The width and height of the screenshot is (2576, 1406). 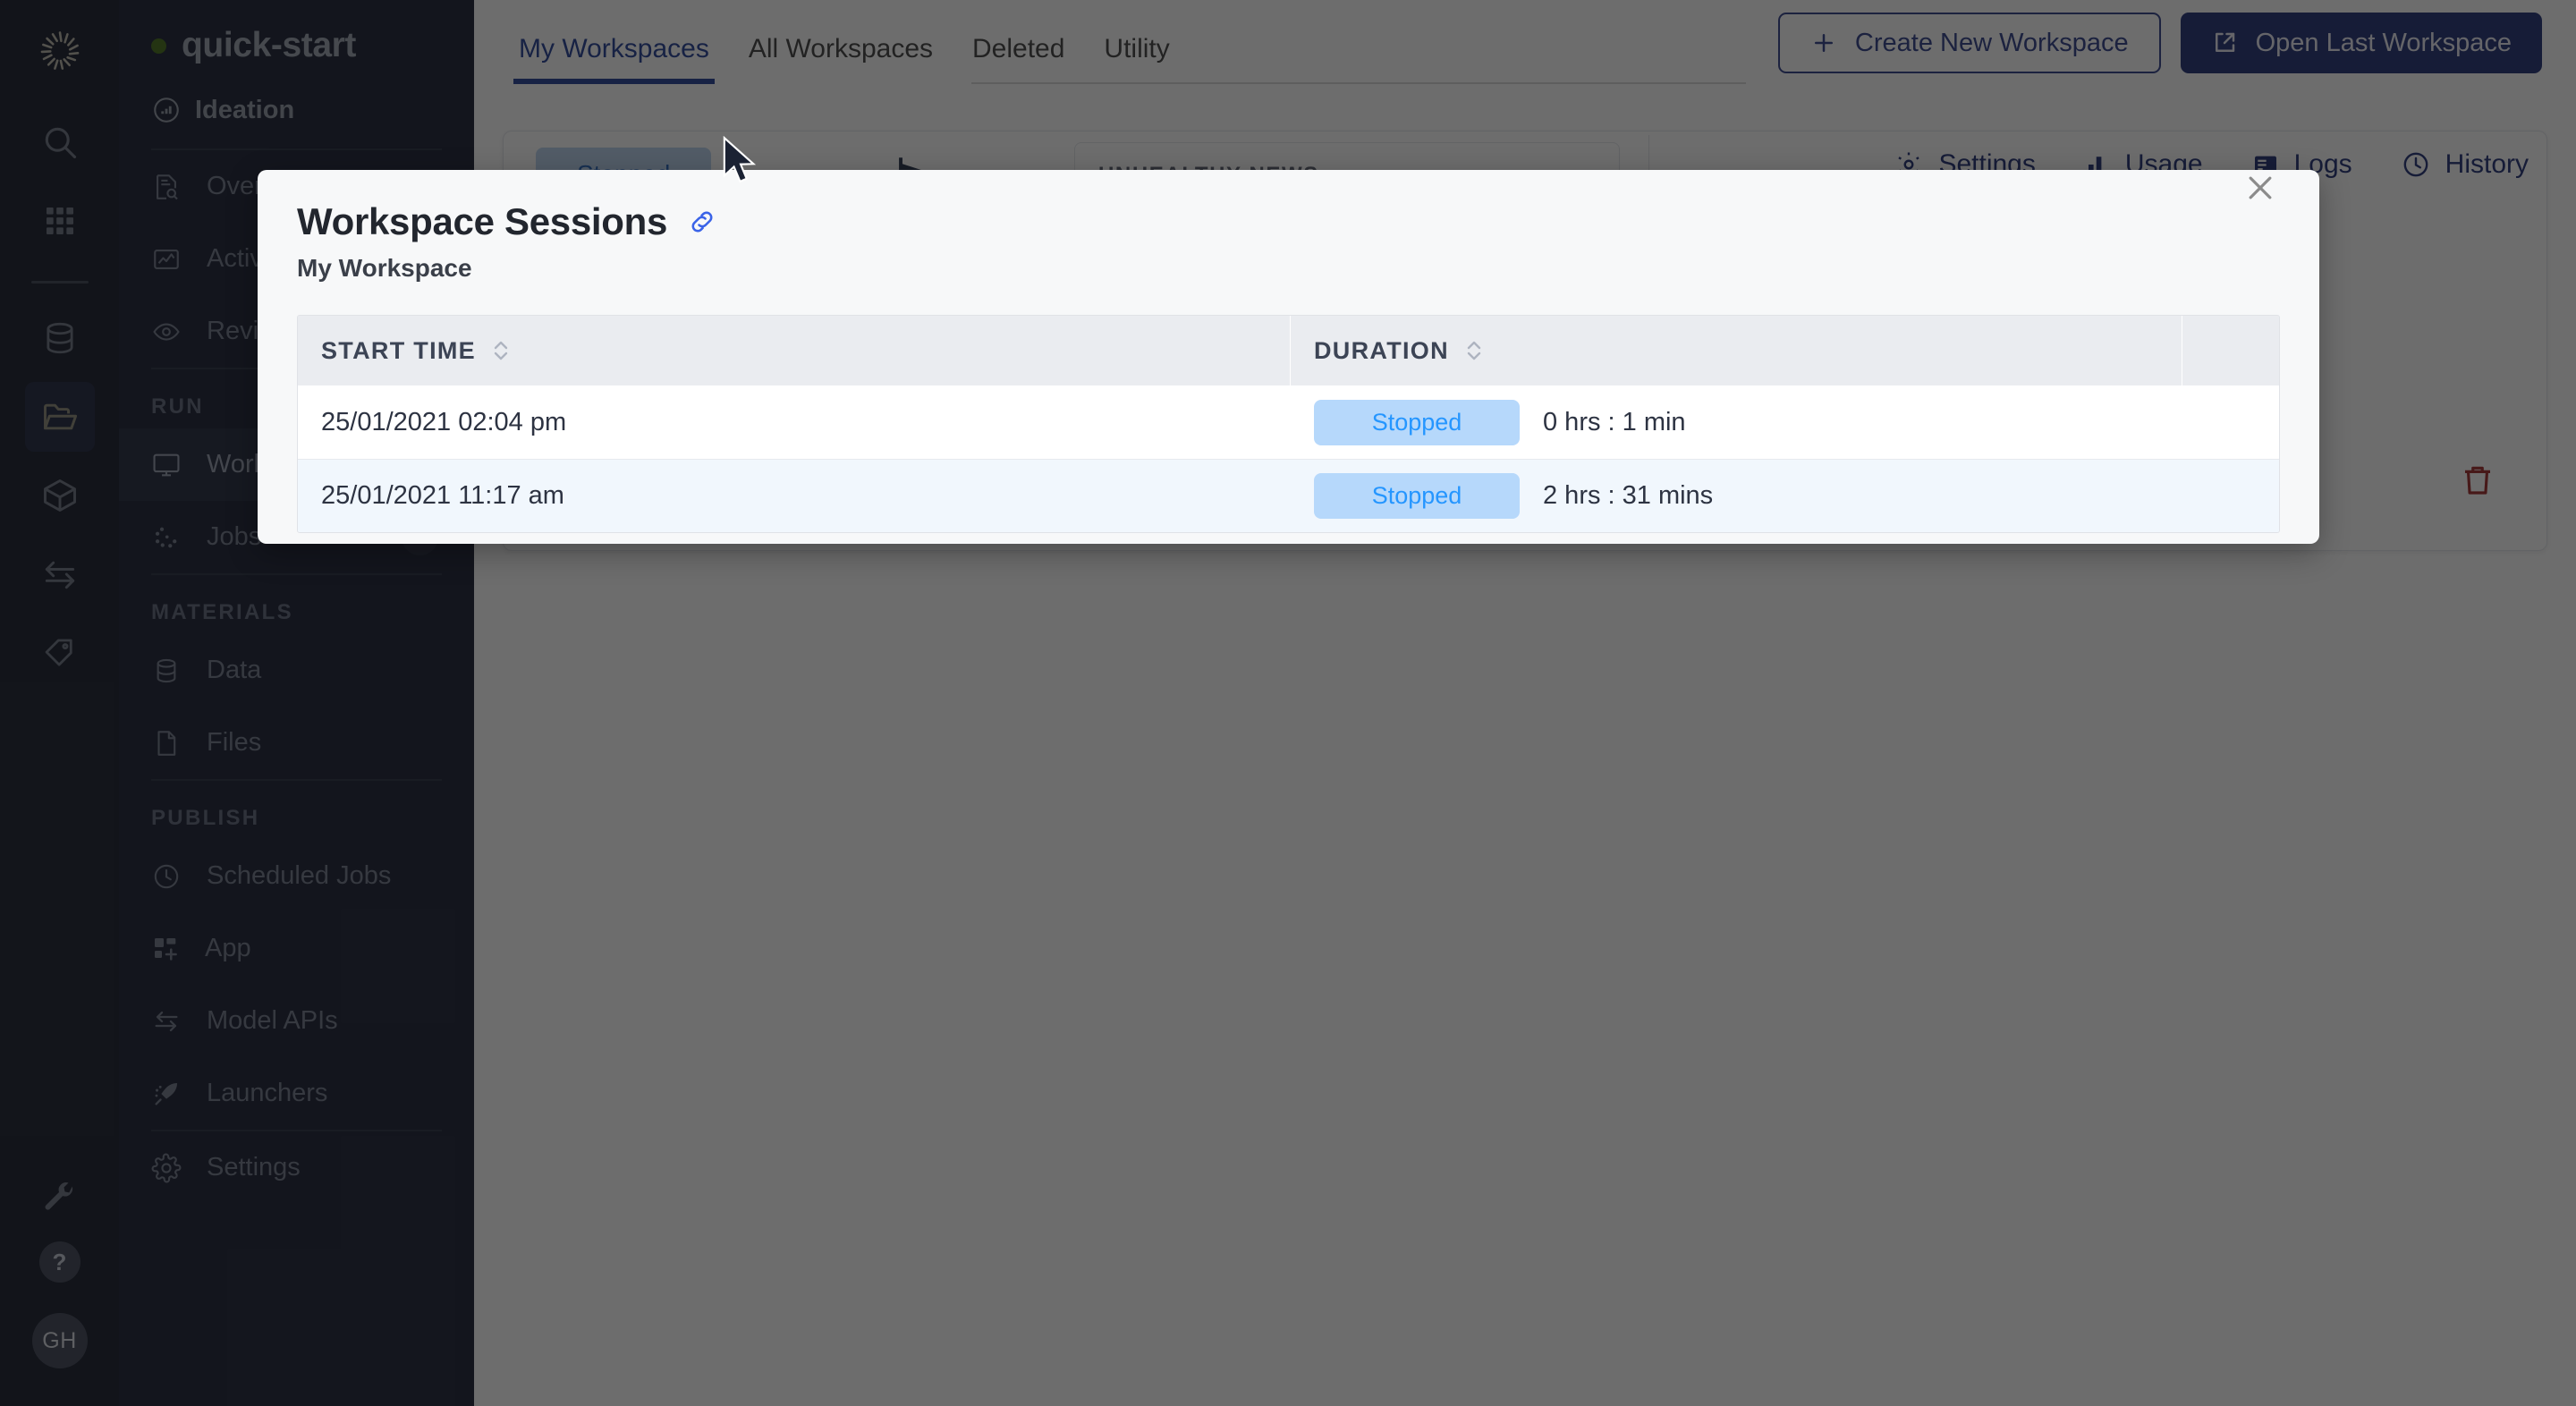 What do you see at coordinates (794, 350) in the screenshot?
I see `column-header-start-time: START TIME` at bounding box center [794, 350].